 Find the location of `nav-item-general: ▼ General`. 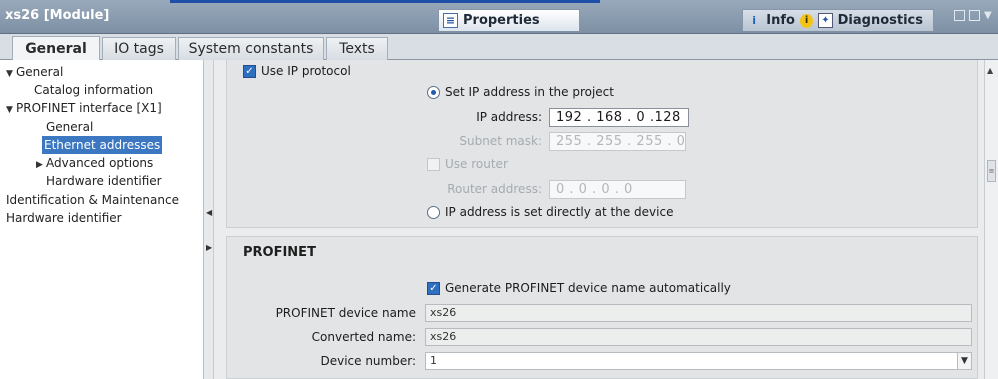

nav-item-general: ▼ General is located at coordinates (34, 72).